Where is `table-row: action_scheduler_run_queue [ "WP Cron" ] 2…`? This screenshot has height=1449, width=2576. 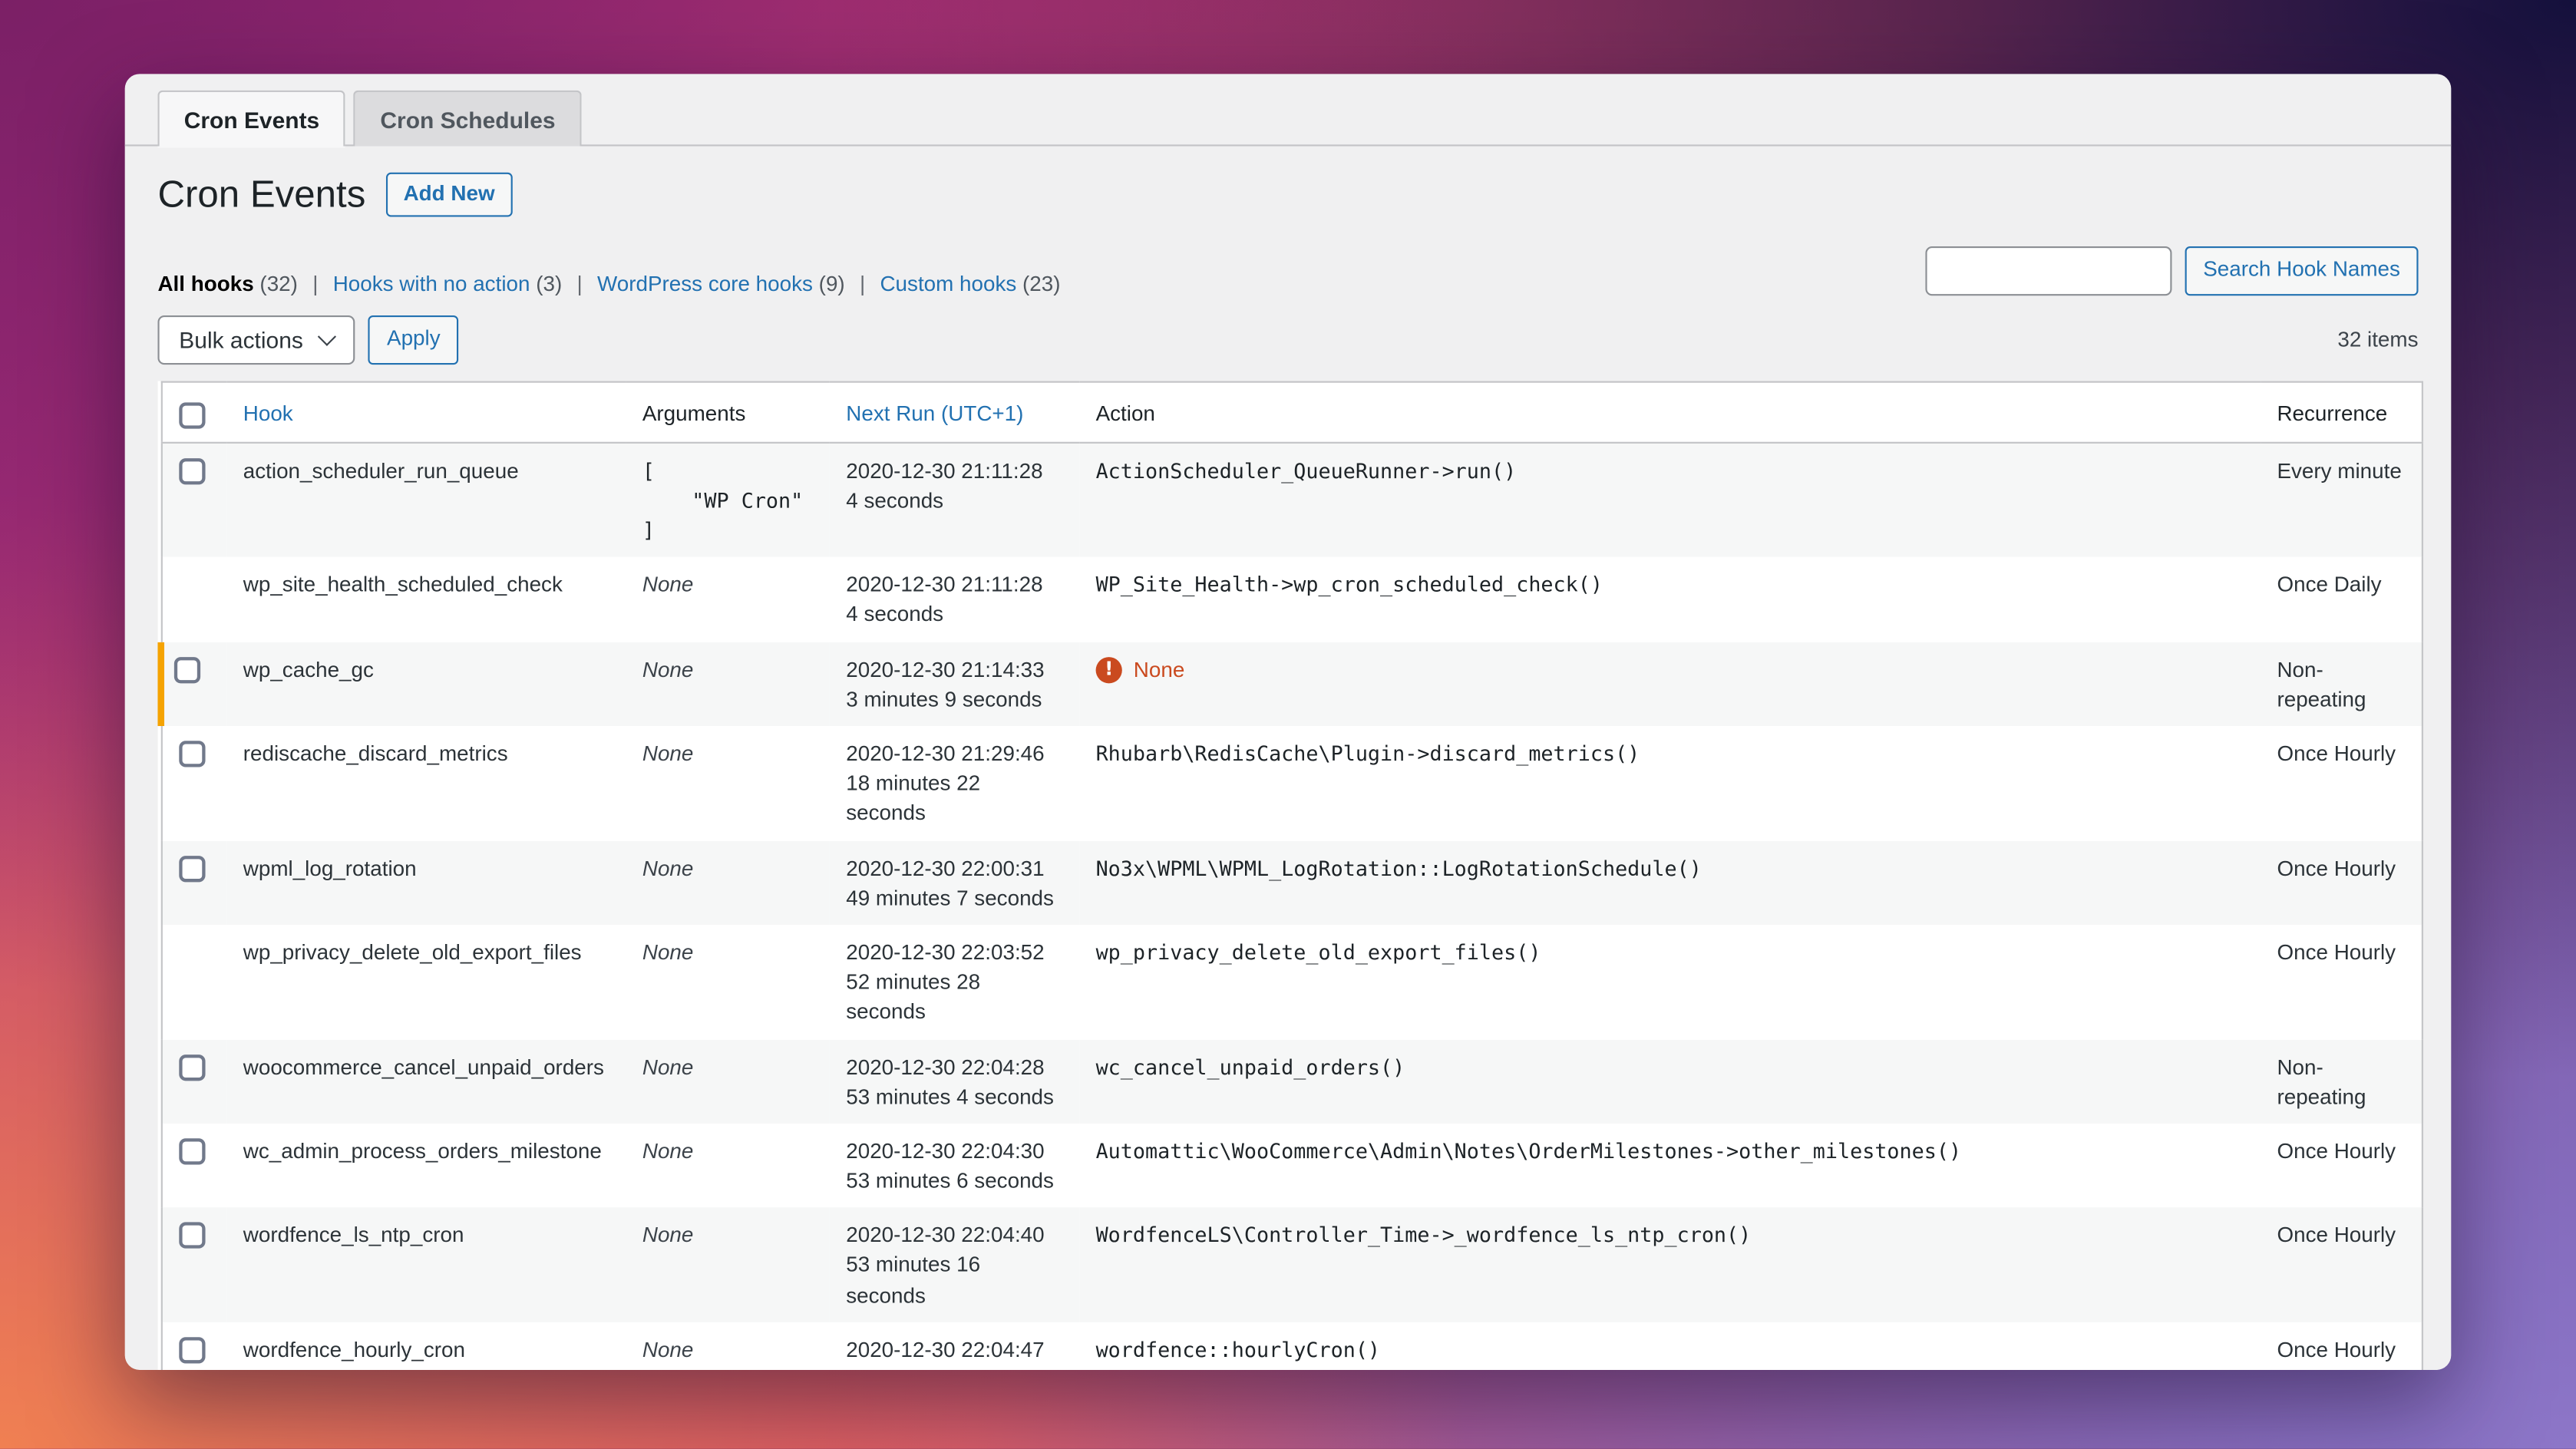 table-row: action_scheduler_run_queue [ "WP Cron" ] 2… is located at coordinates (1291, 500).